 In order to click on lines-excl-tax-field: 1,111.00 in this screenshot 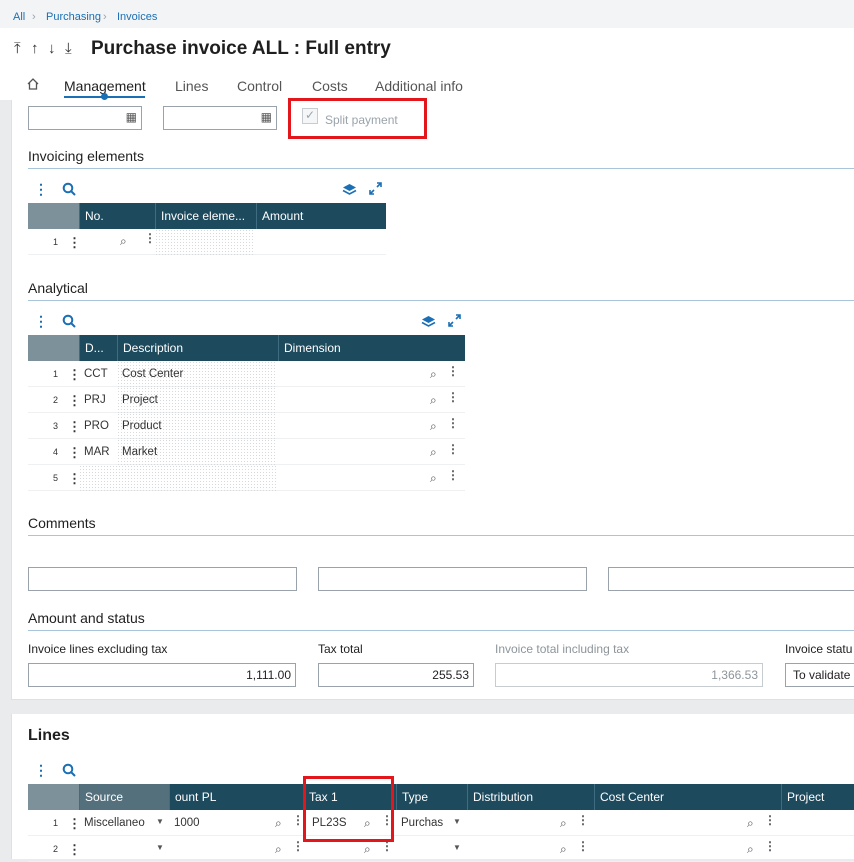, I will do `click(162, 675)`.